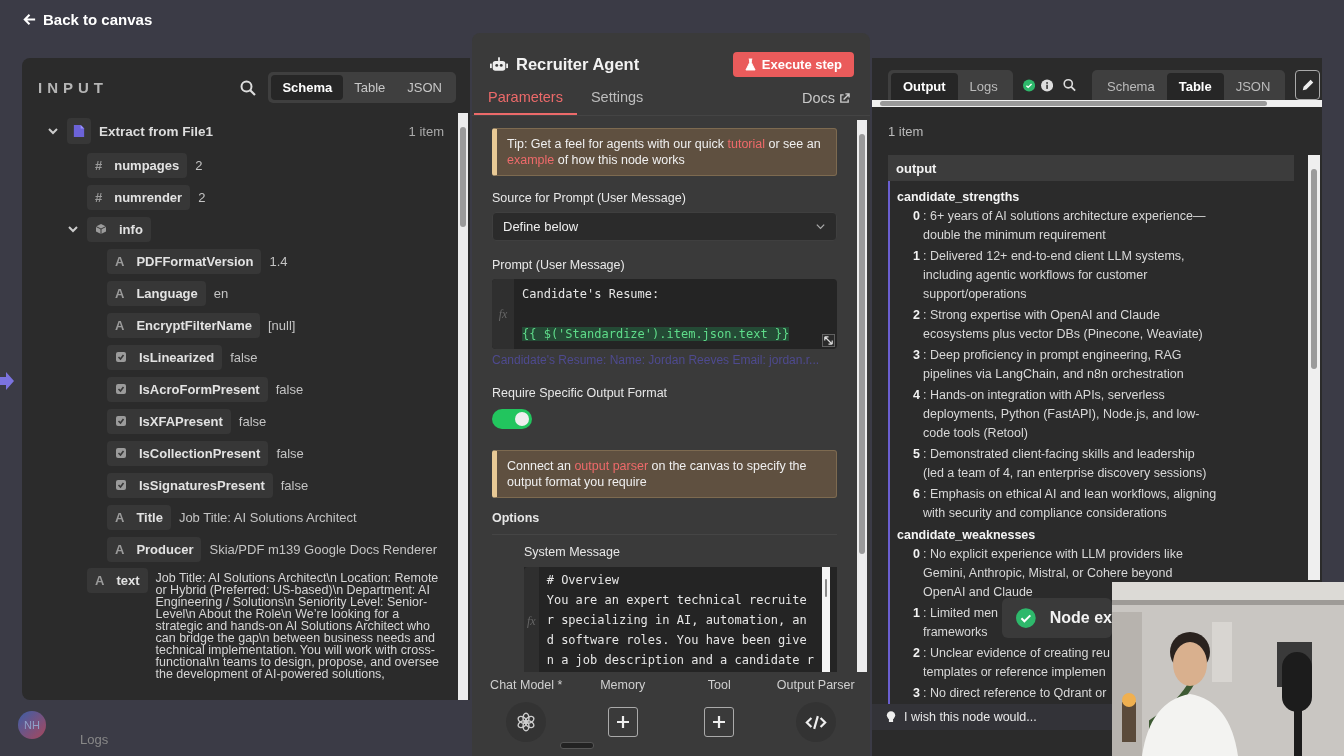 Image resolution: width=1344 pixels, height=756 pixels. What do you see at coordinates (828, 340) in the screenshot?
I see `expand-icon` at bounding box center [828, 340].